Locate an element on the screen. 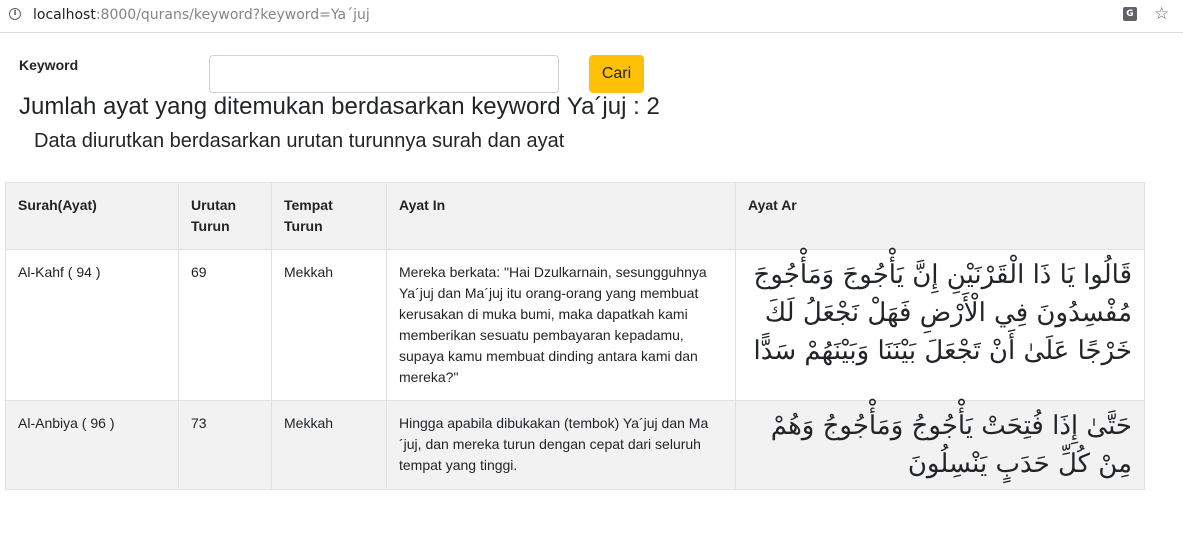  bookmark-star-icon: ☆ is located at coordinates (1161, 14).